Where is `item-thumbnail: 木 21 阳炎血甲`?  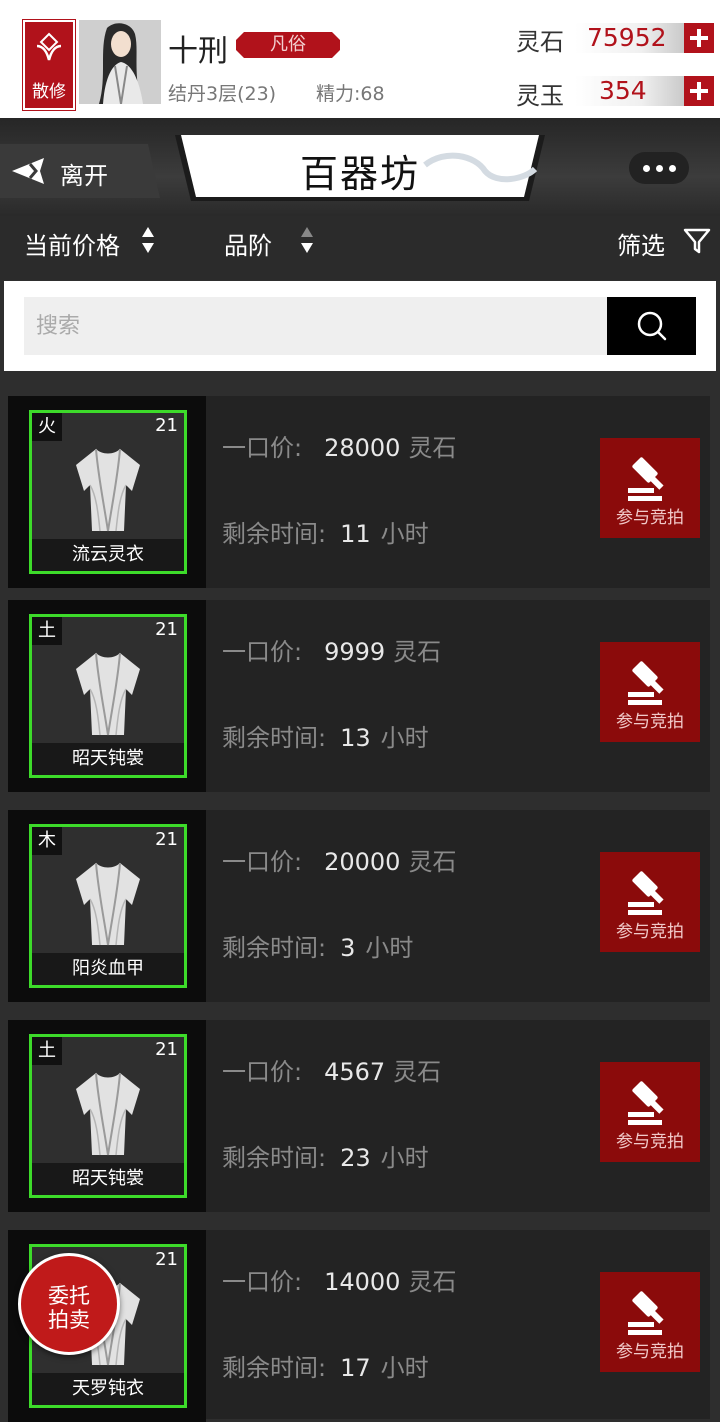
item-thumbnail: 木 21 阳炎血甲 is located at coordinates (107, 906).